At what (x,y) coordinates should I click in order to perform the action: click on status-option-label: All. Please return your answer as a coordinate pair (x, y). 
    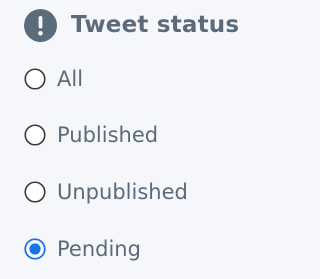
    Looking at the image, I should click on (70, 79).